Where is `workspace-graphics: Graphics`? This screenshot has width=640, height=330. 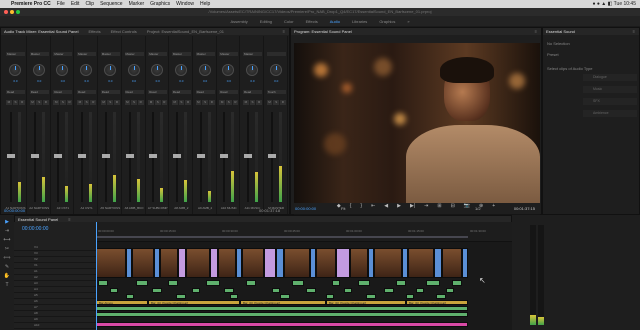 workspace-graphics: Graphics is located at coordinates (387, 21).